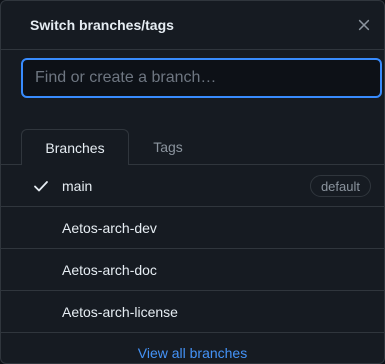  I want to click on panel-footer: View all branches, so click(192, 348).